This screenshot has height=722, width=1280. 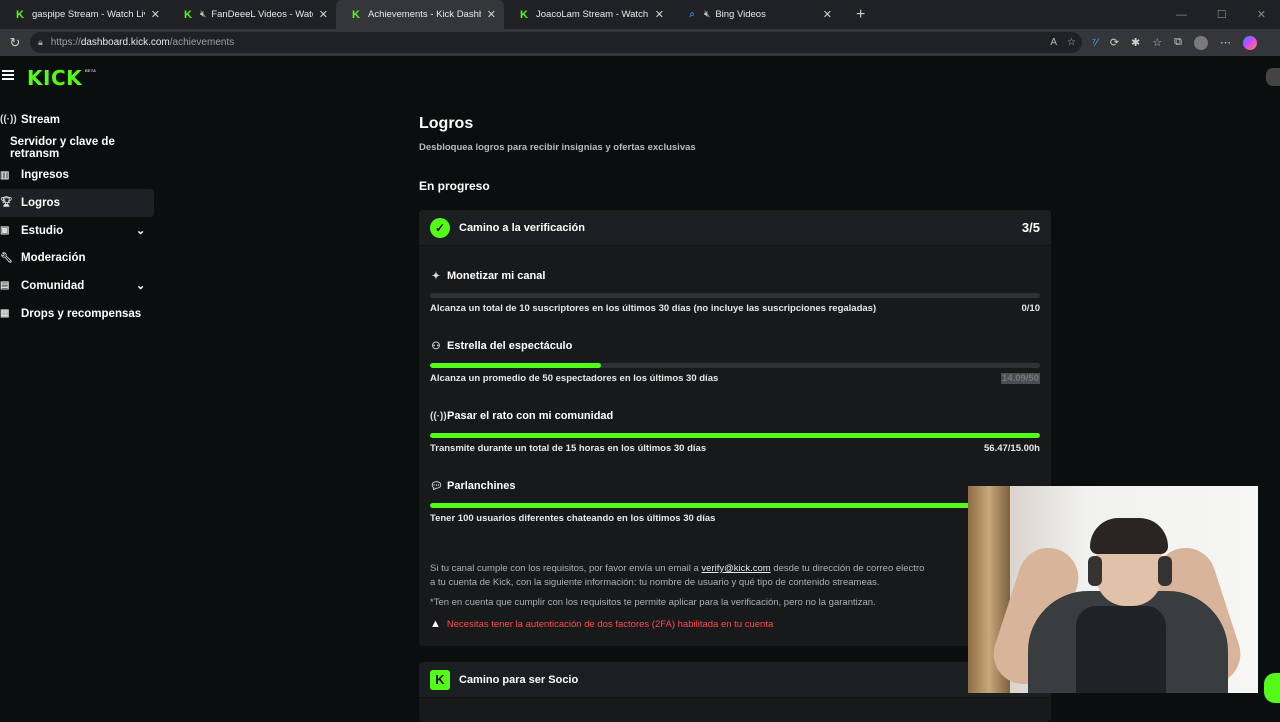 I want to click on url-scheme: https://, so click(x=65, y=42).